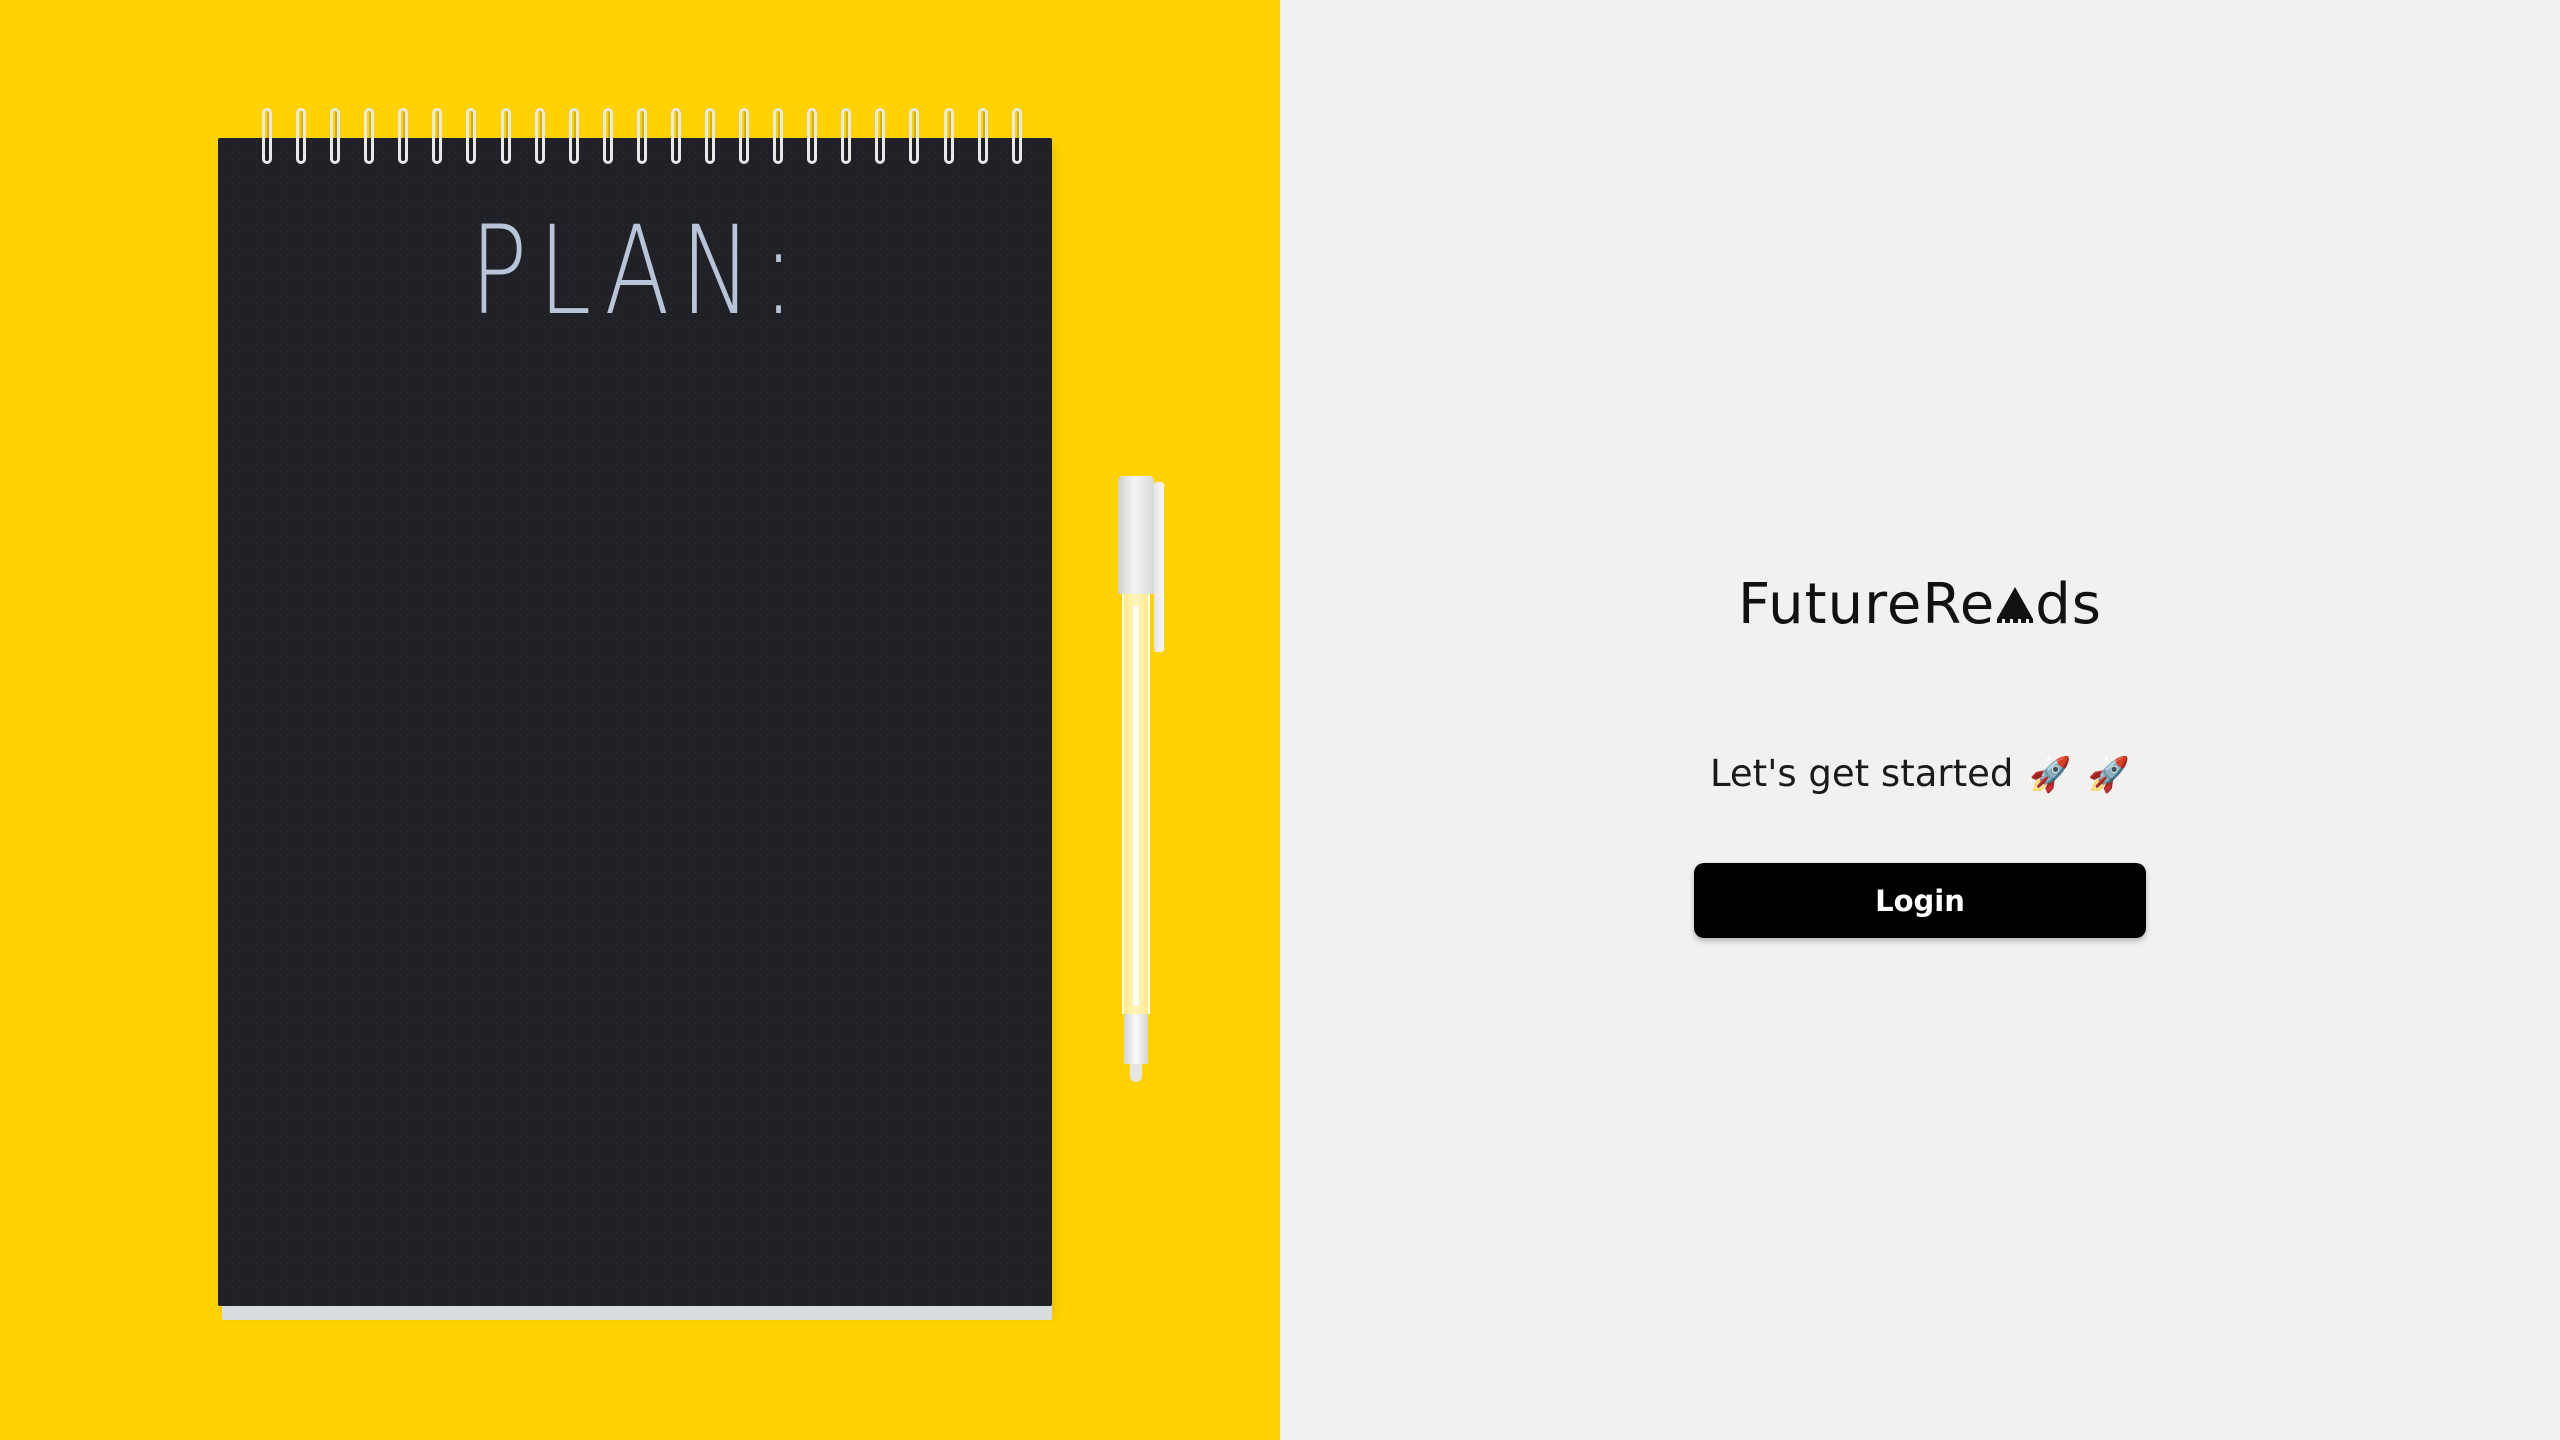 This screenshot has width=2560, height=1440. I want to click on notebook-spiral, so click(642, 138).